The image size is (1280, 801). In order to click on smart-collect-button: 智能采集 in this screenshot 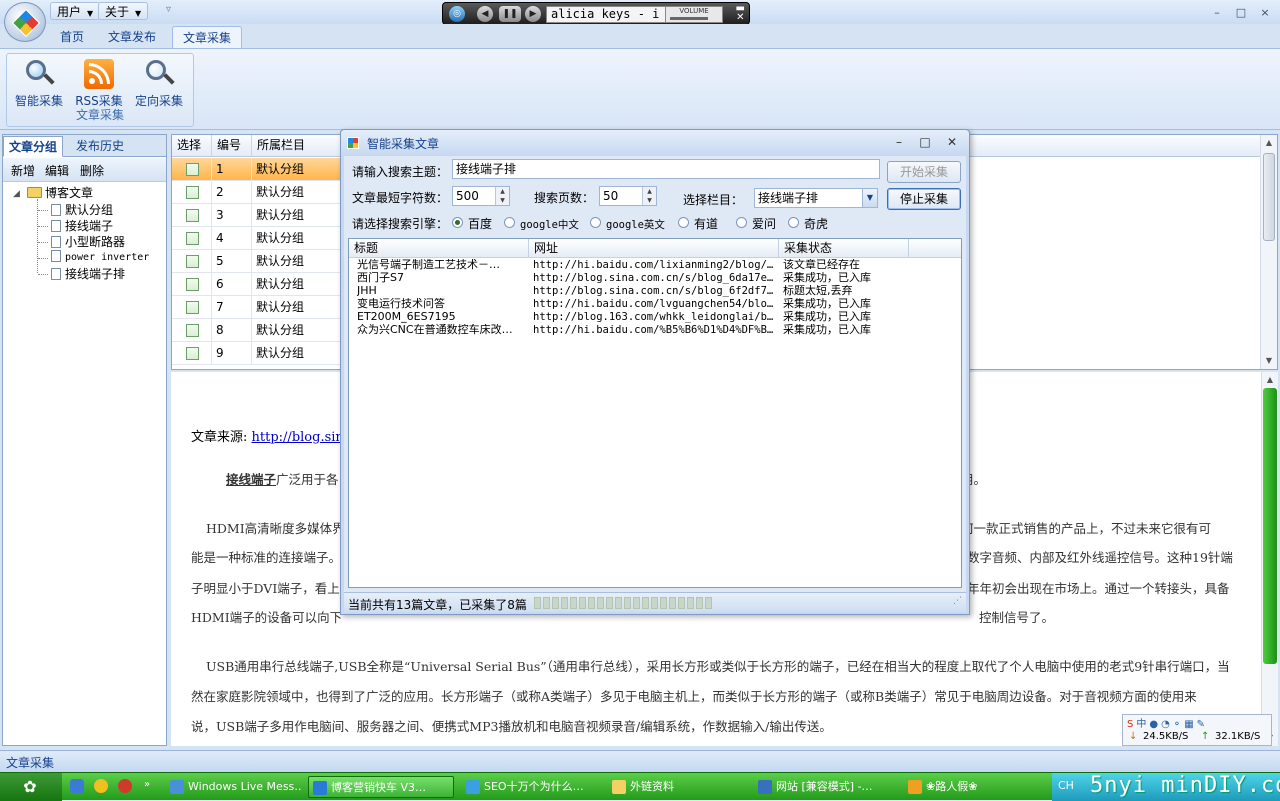, I will do `click(39, 83)`.